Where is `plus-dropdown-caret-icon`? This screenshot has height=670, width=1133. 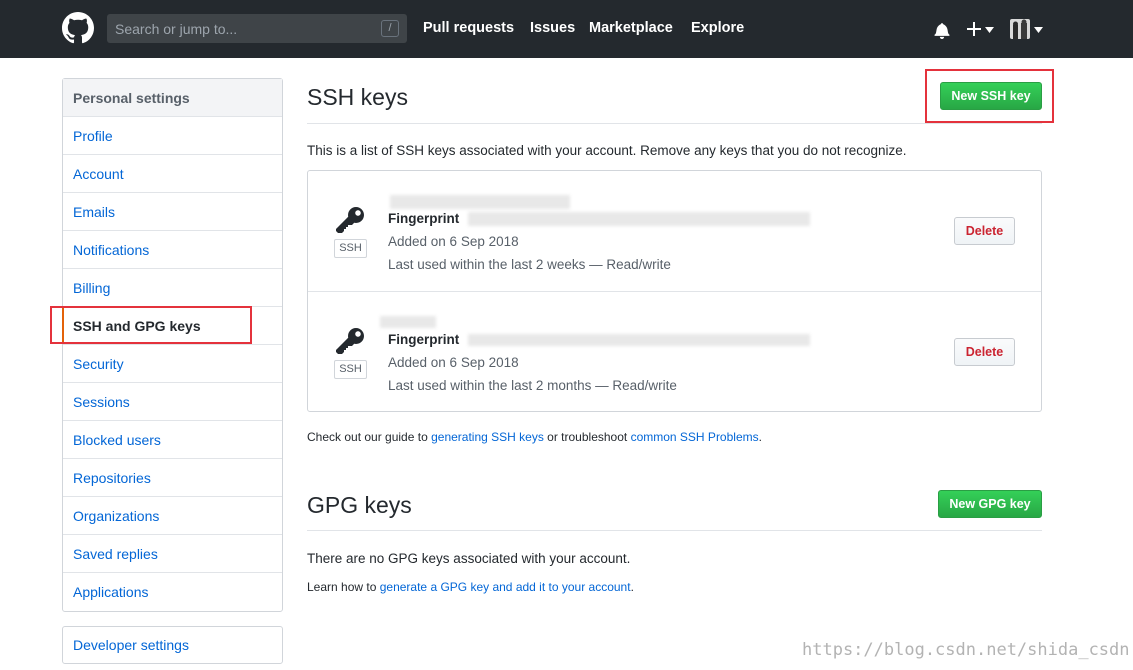
plus-dropdown-caret-icon is located at coordinates (989, 30).